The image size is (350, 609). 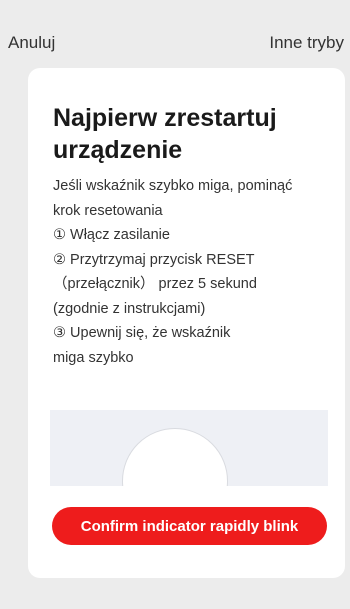 What do you see at coordinates (129, 308) in the screenshot?
I see `instruction-step-2-note: (zgodnie z instrukcjami)` at bounding box center [129, 308].